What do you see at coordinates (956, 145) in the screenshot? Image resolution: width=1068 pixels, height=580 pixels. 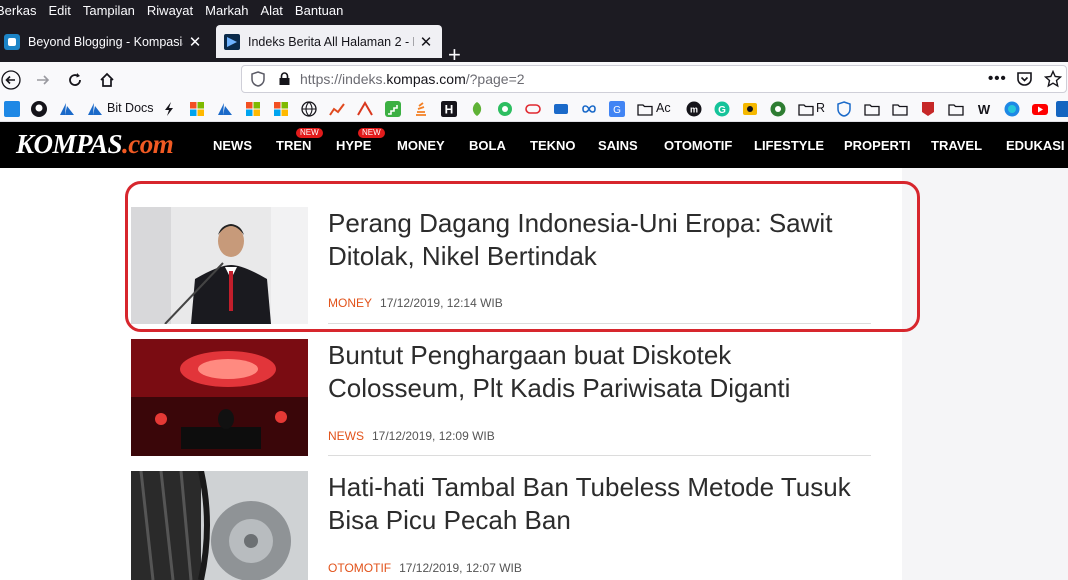 I see `nav-travel: TRAVEL` at bounding box center [956, 145].